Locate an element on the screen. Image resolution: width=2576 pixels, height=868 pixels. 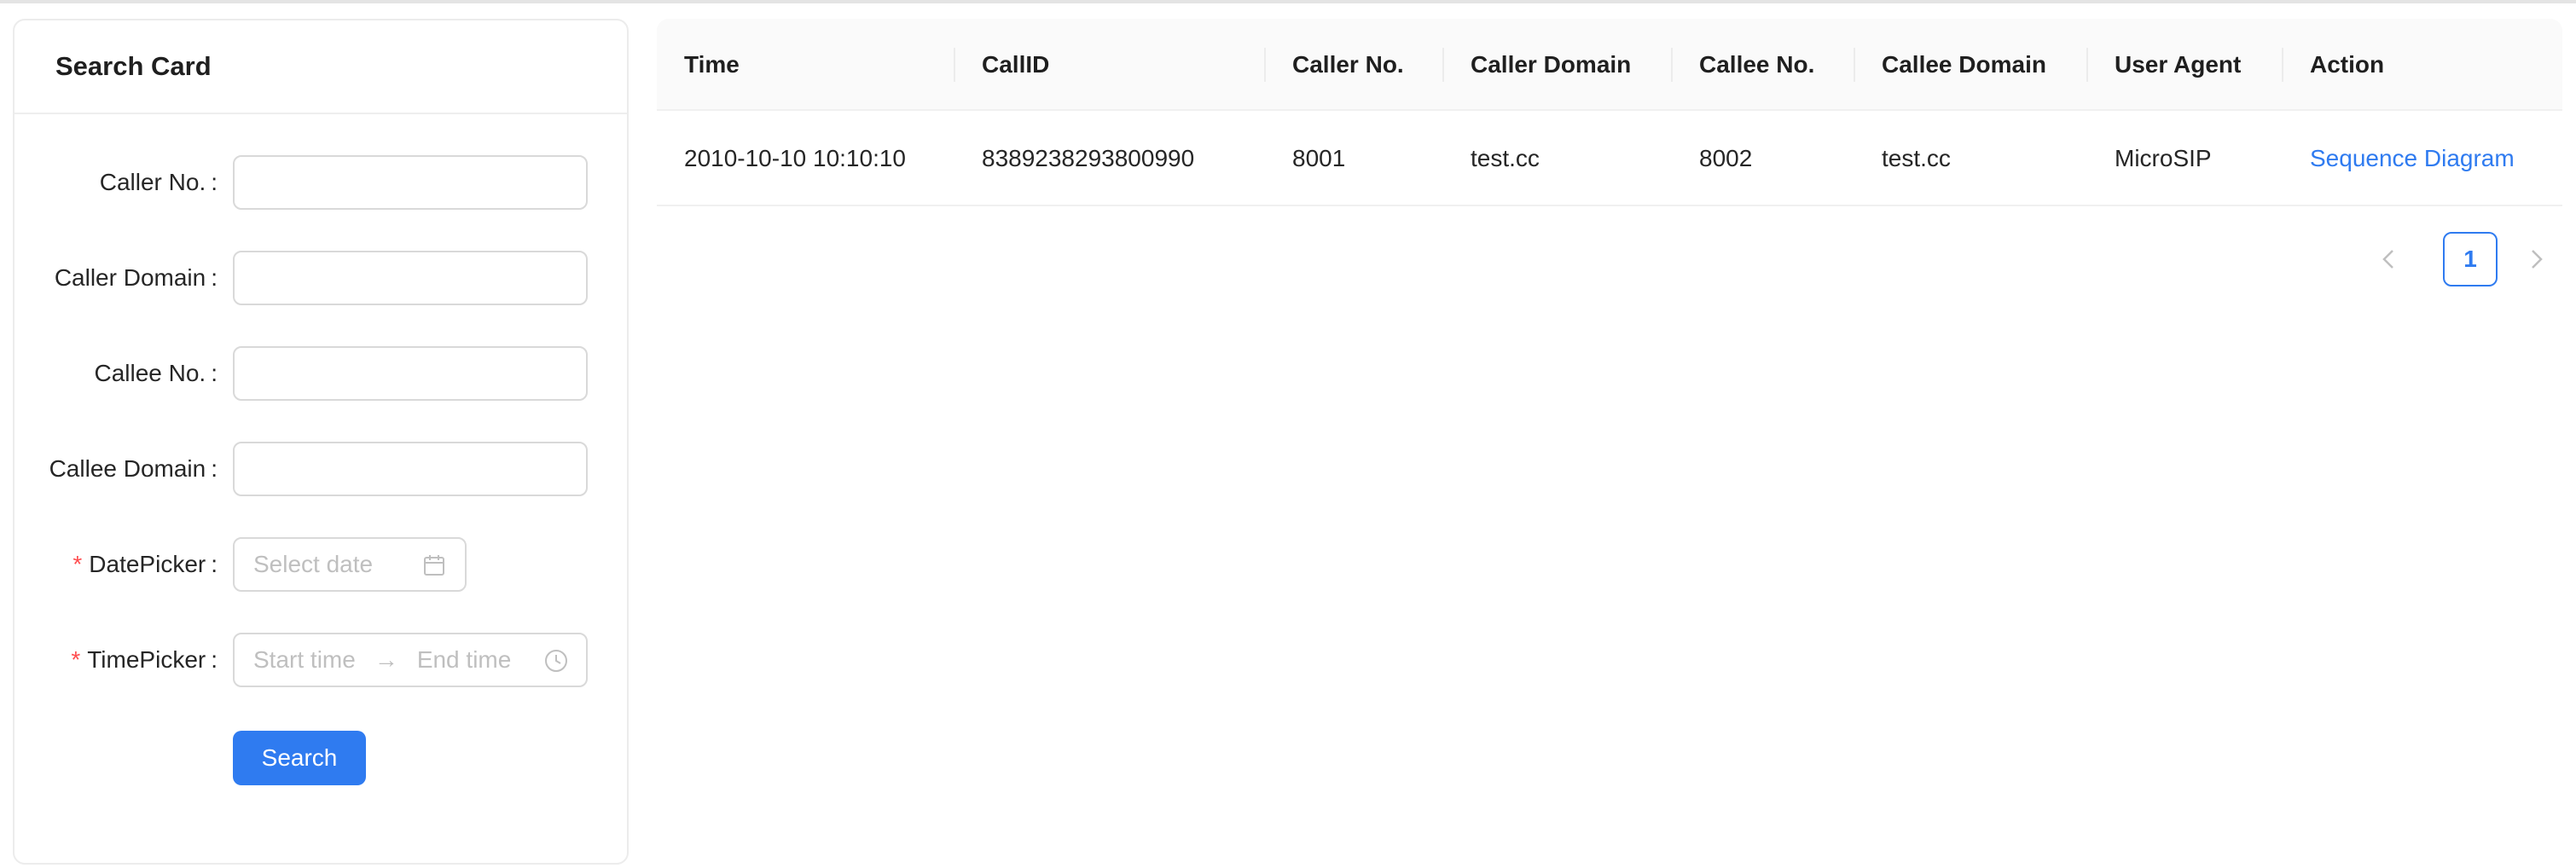
form-row-time-picker: * TimePicker: Start time → End time is located at coordinates (321, 660).